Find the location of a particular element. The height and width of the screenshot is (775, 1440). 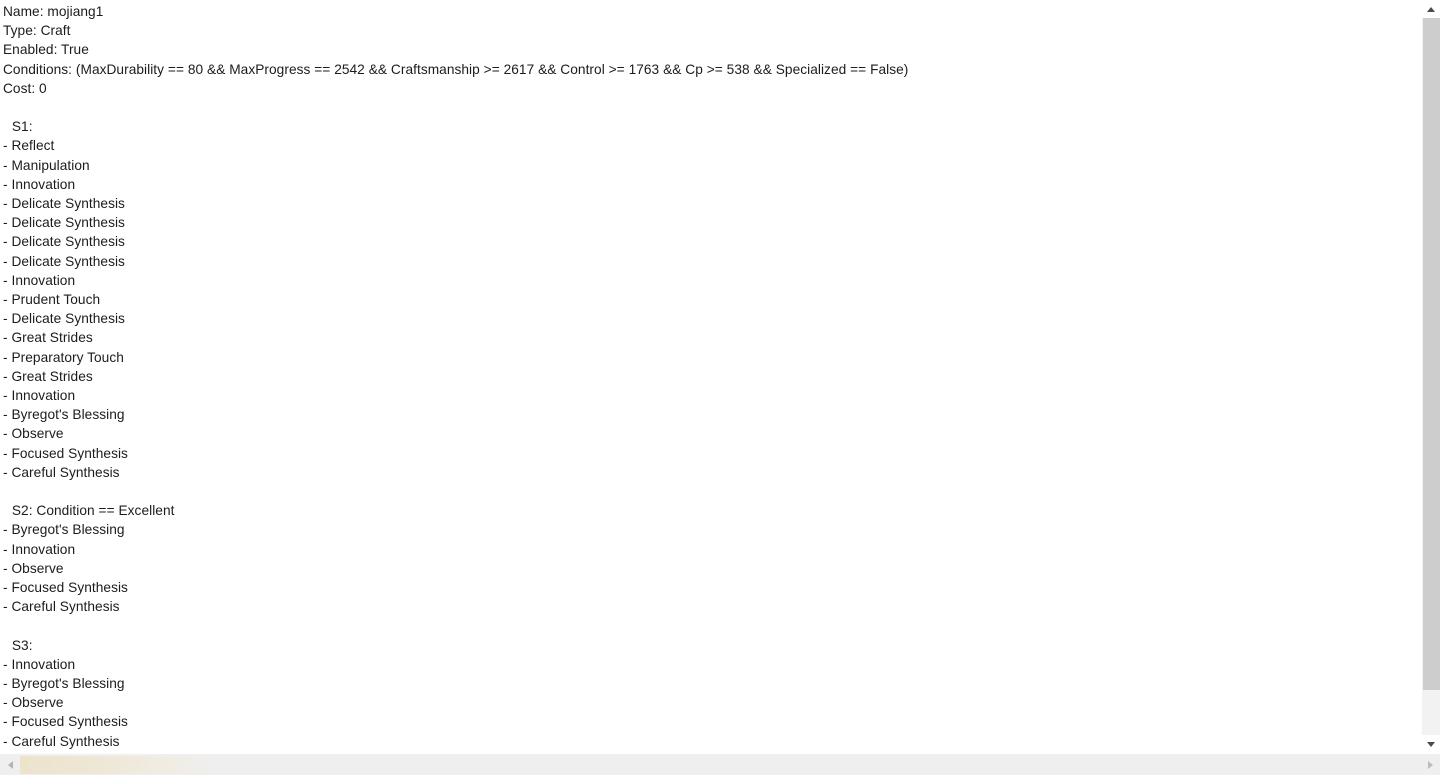

horizontal-scrollbar-track is located at coordinates (720, 765).